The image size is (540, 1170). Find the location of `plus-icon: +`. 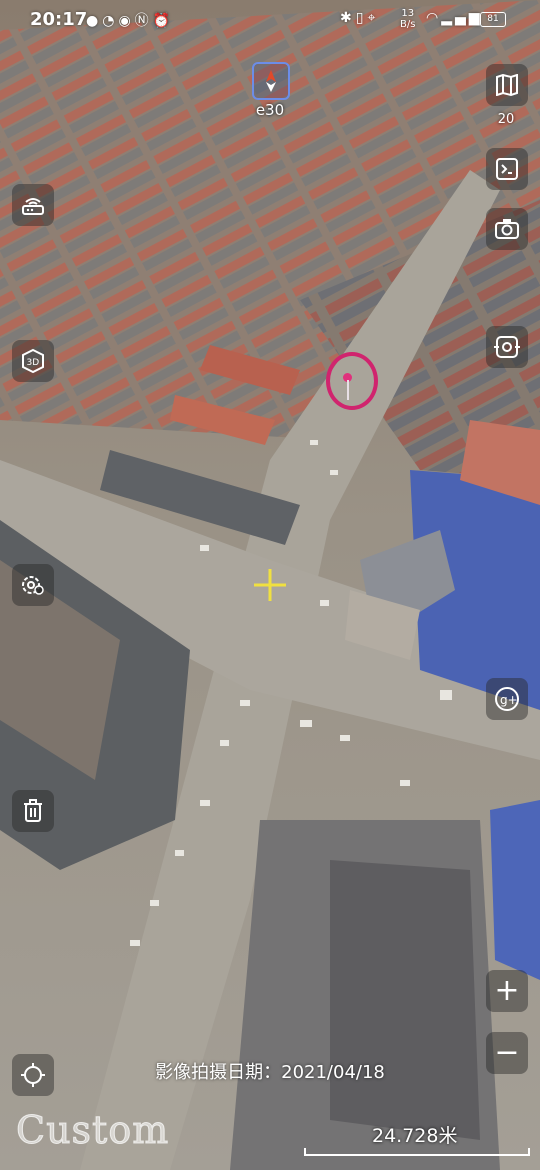

plus-icon: + is located at coordinates (507, 990).